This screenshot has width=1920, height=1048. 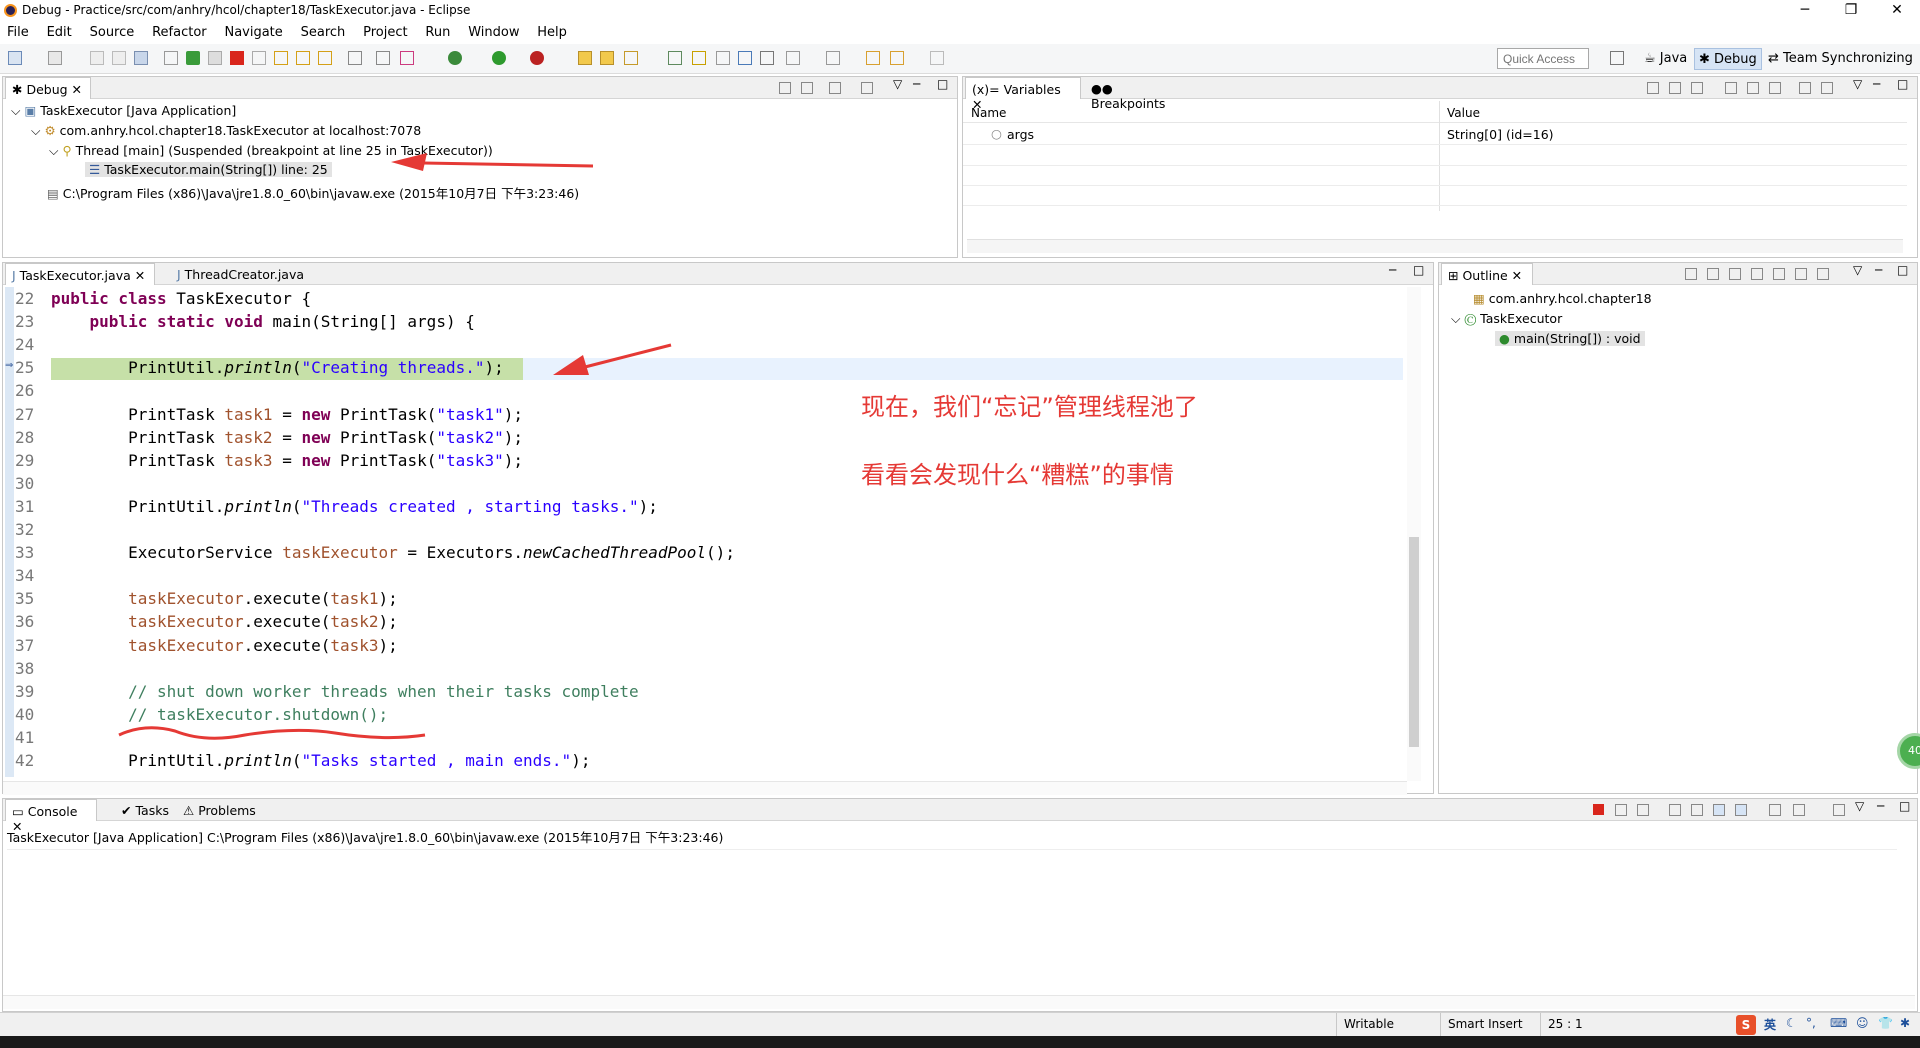 I want to click on last-edit-icon, so click(x=873, y=58).